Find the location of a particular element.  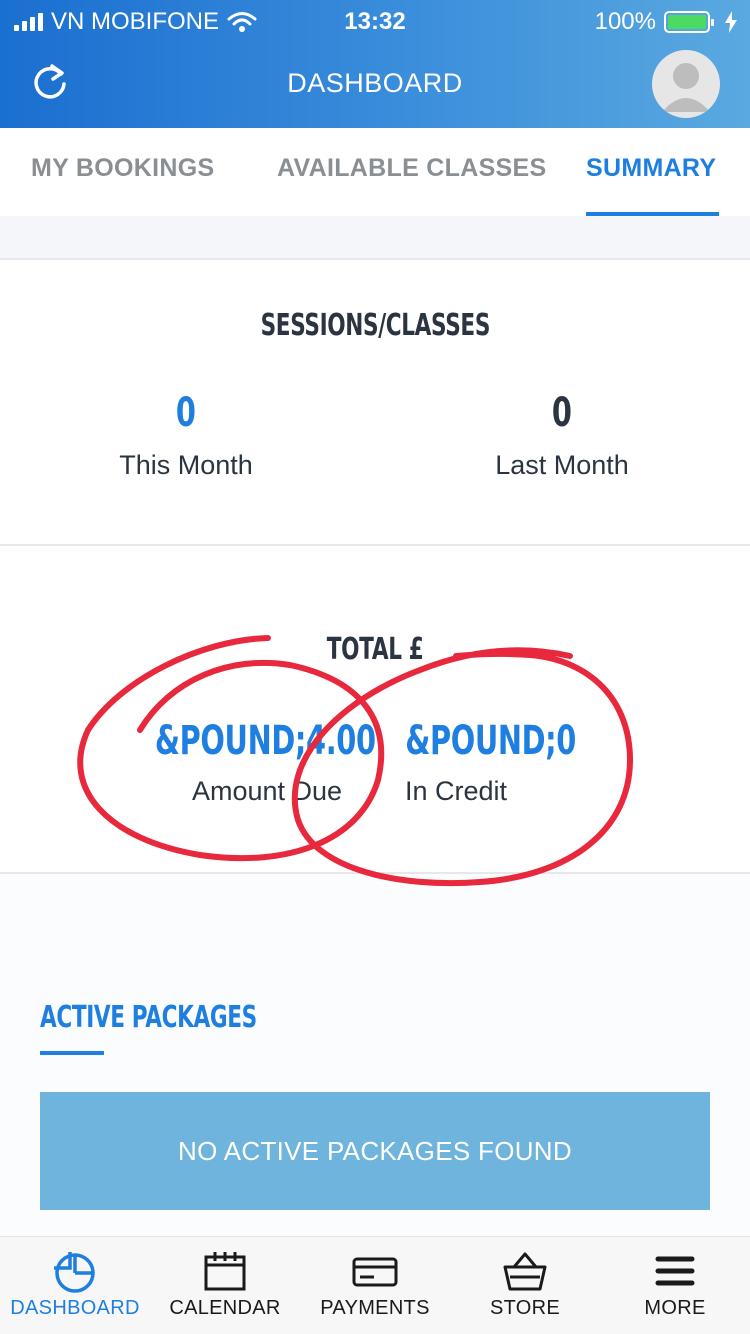

in-credit-label: In Credit is located at coordinates (456, 791).